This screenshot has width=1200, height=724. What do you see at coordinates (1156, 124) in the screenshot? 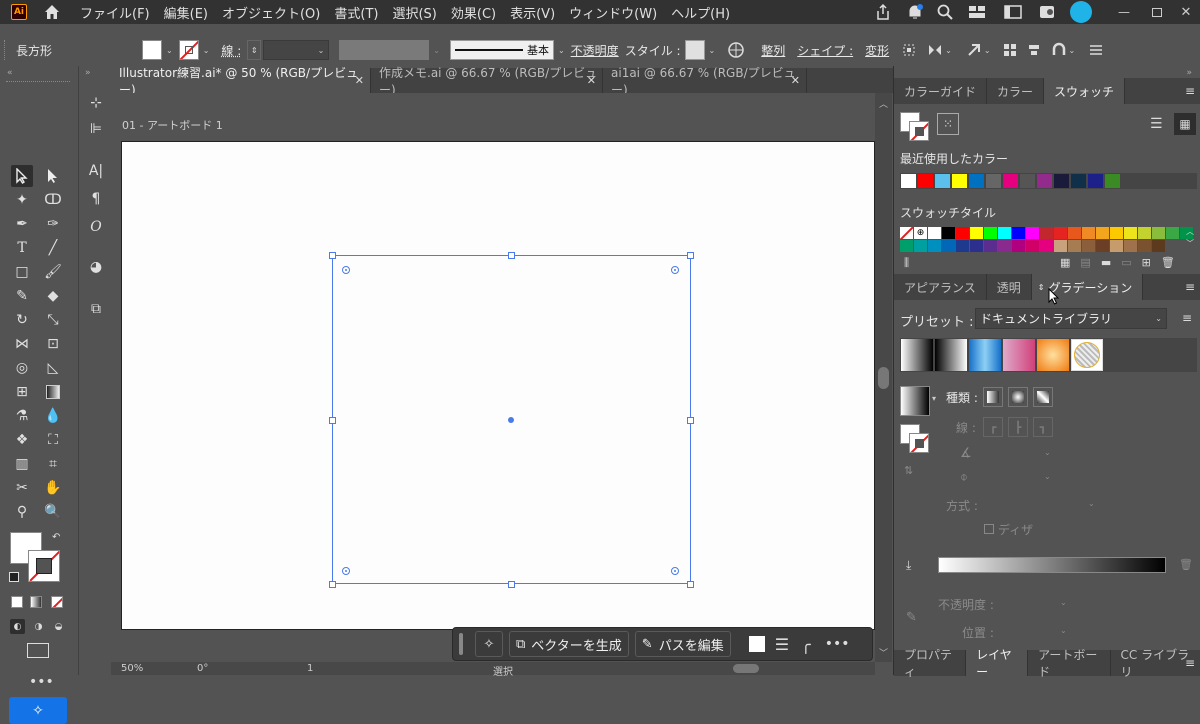
I see `list-view-icon: ☰` at bounding box center [1156, 124].